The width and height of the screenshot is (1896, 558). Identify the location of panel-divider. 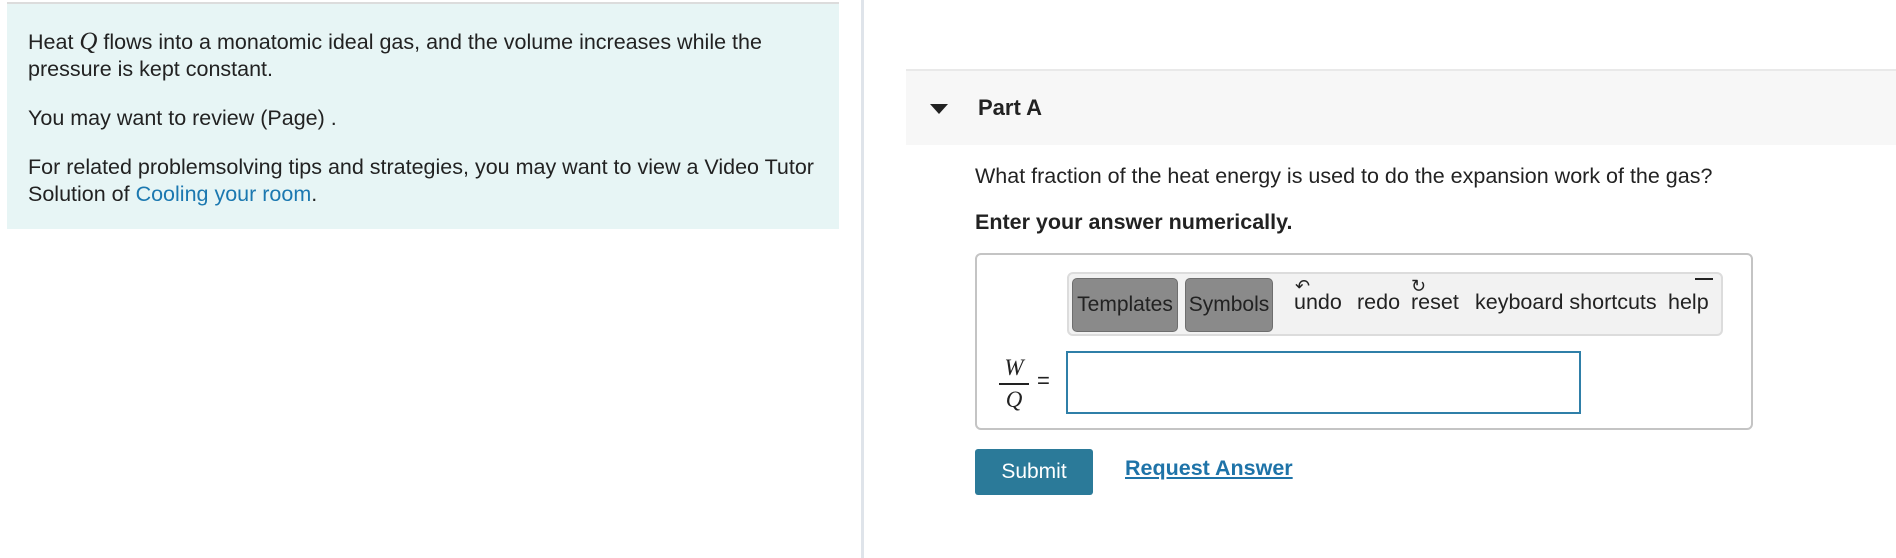
(862, 279).